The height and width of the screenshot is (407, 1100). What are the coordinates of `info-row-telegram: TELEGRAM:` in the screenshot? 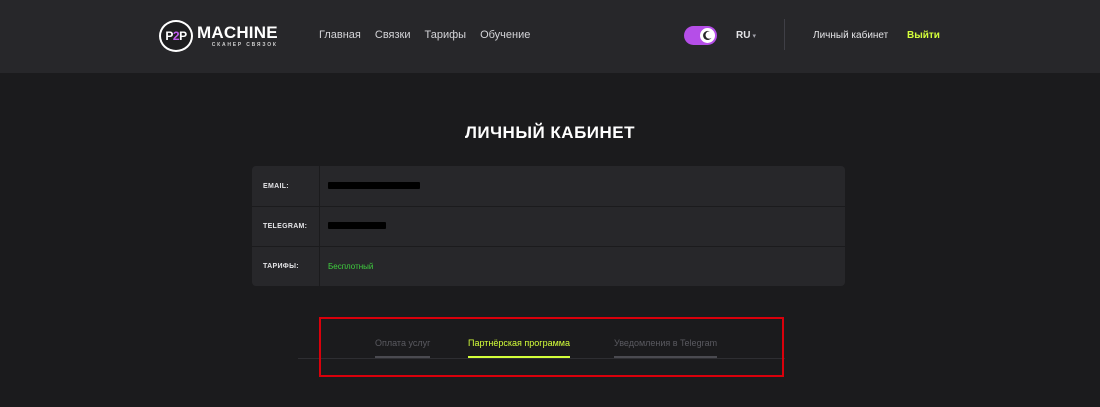 It's located at (548, 226).